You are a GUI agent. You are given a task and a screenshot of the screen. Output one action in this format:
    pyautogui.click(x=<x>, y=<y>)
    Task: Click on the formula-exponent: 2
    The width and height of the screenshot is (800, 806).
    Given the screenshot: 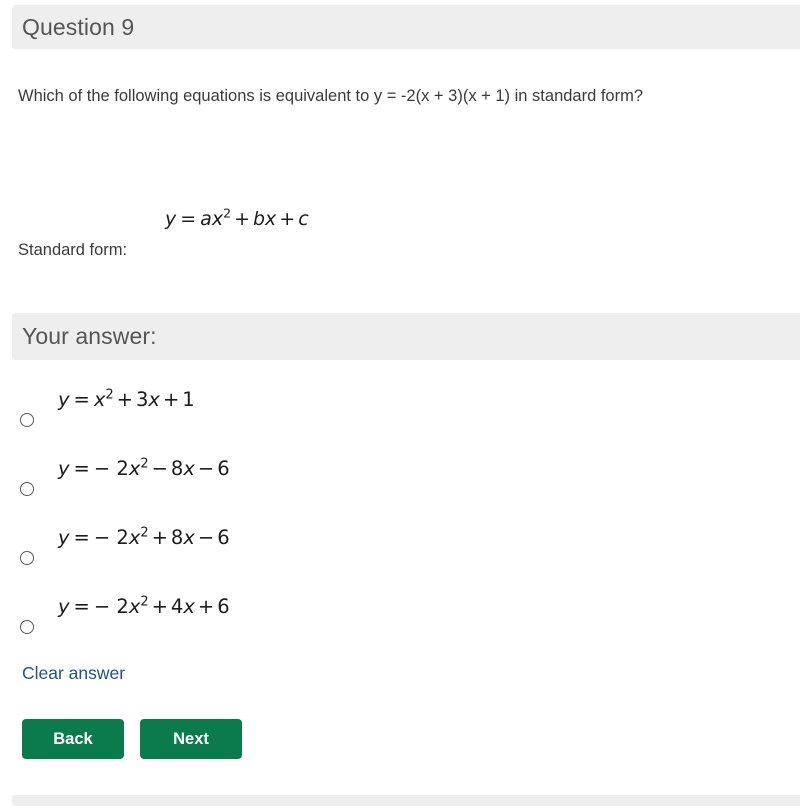 What is the action you would take?
    pyautogui.click(x=227, y=213)
    